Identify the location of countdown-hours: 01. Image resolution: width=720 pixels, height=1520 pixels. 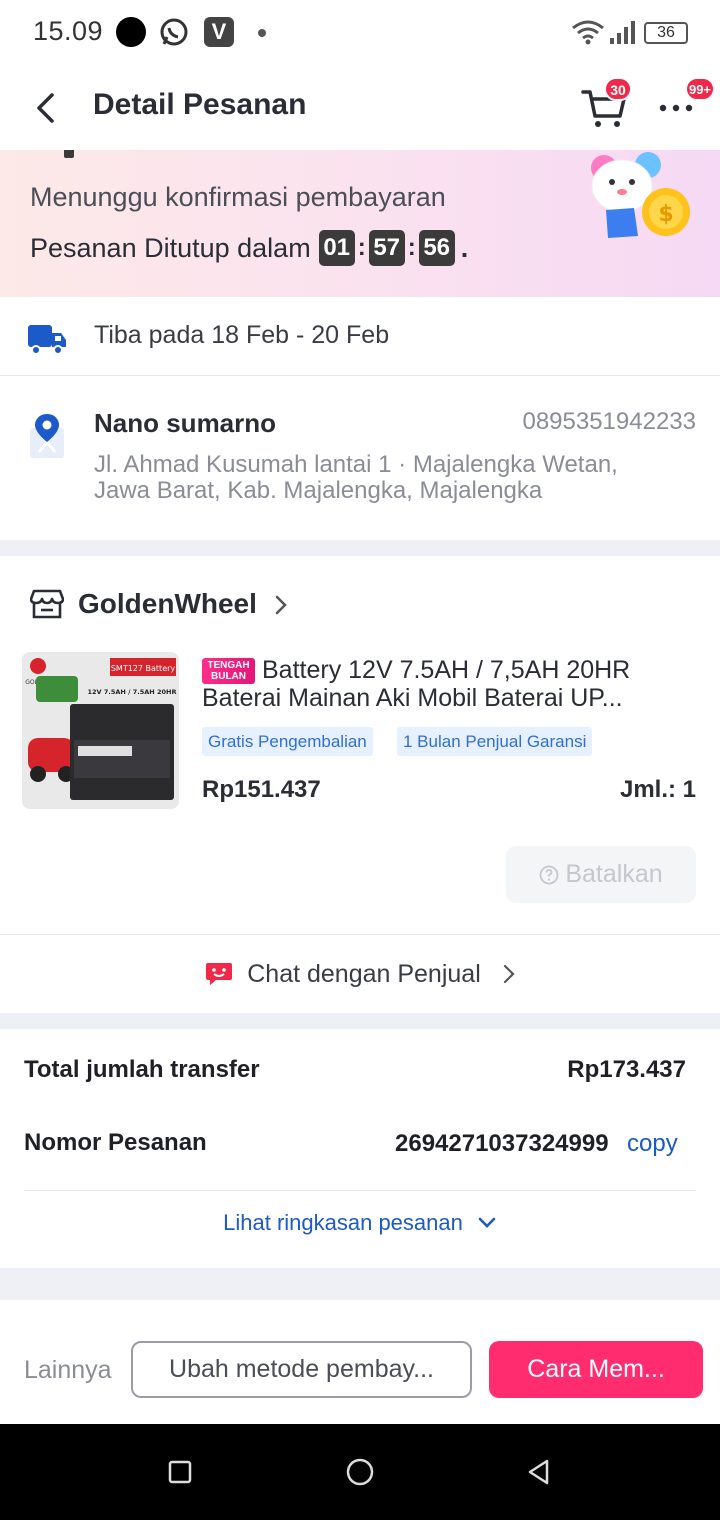
(336, 248).